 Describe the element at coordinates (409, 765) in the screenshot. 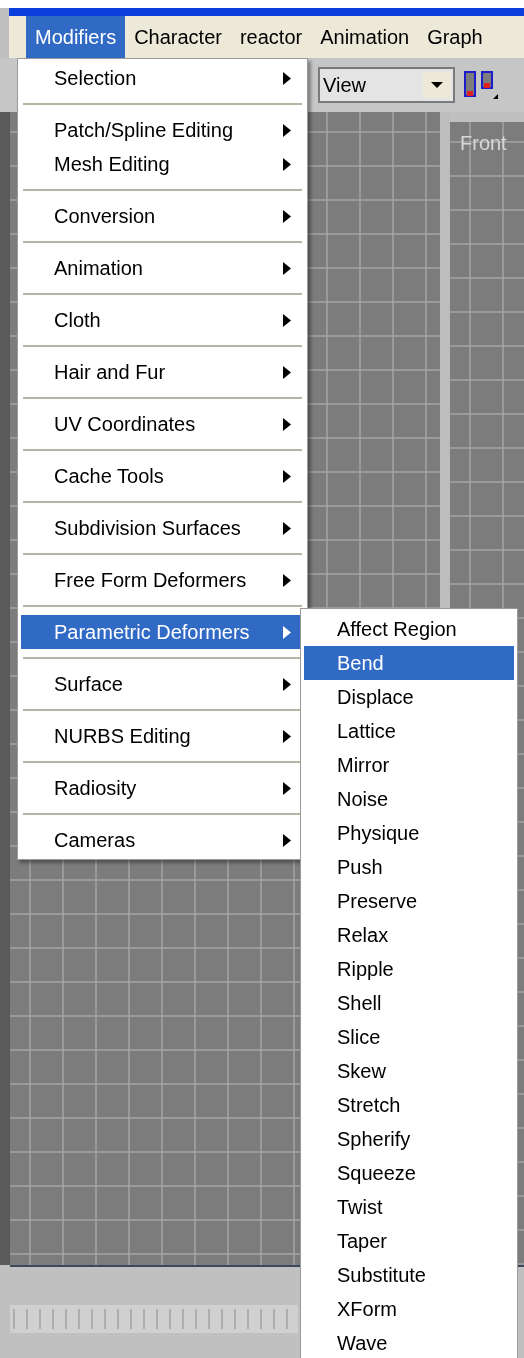

I see `submenu-item: Mirror` at that location.